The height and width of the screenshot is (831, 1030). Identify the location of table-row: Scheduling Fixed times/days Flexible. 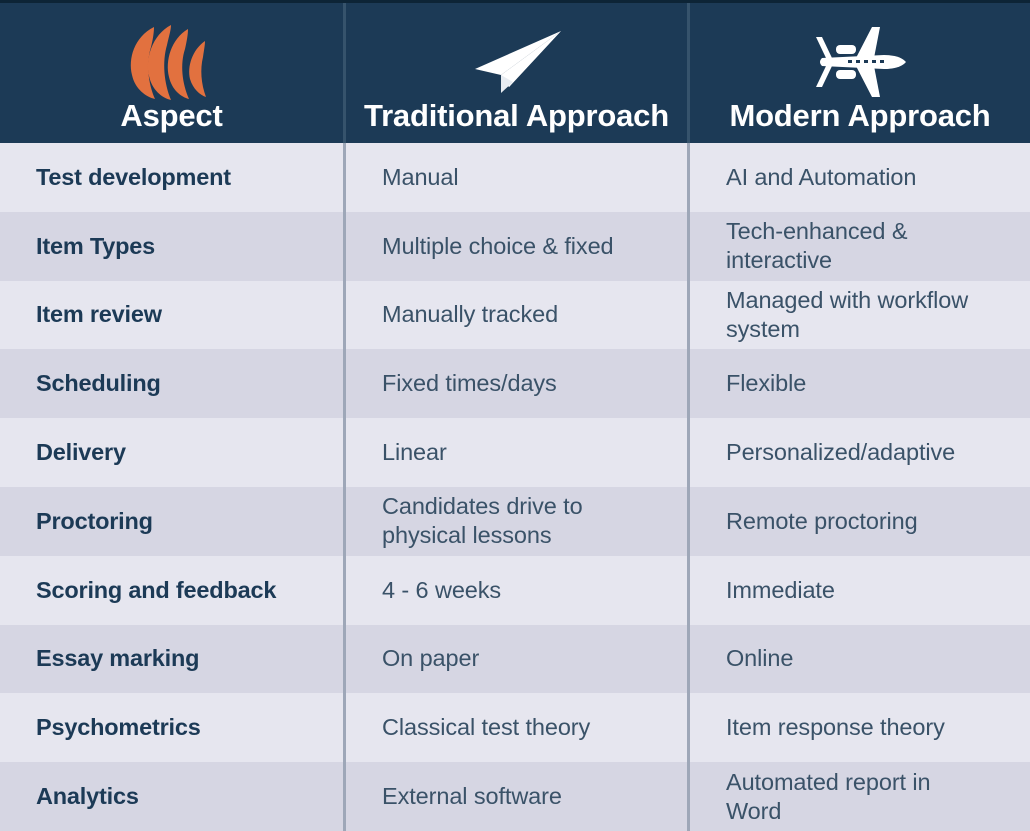
(515, 384).